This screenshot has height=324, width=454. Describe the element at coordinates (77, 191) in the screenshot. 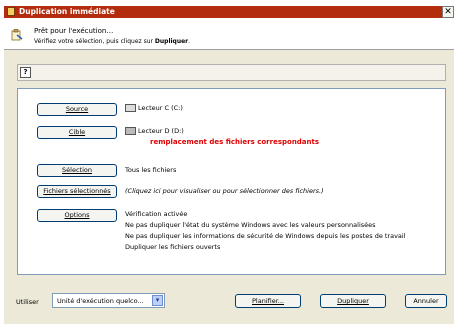

I see `selected-files-button: Fichiers sélectionnés` at that location.